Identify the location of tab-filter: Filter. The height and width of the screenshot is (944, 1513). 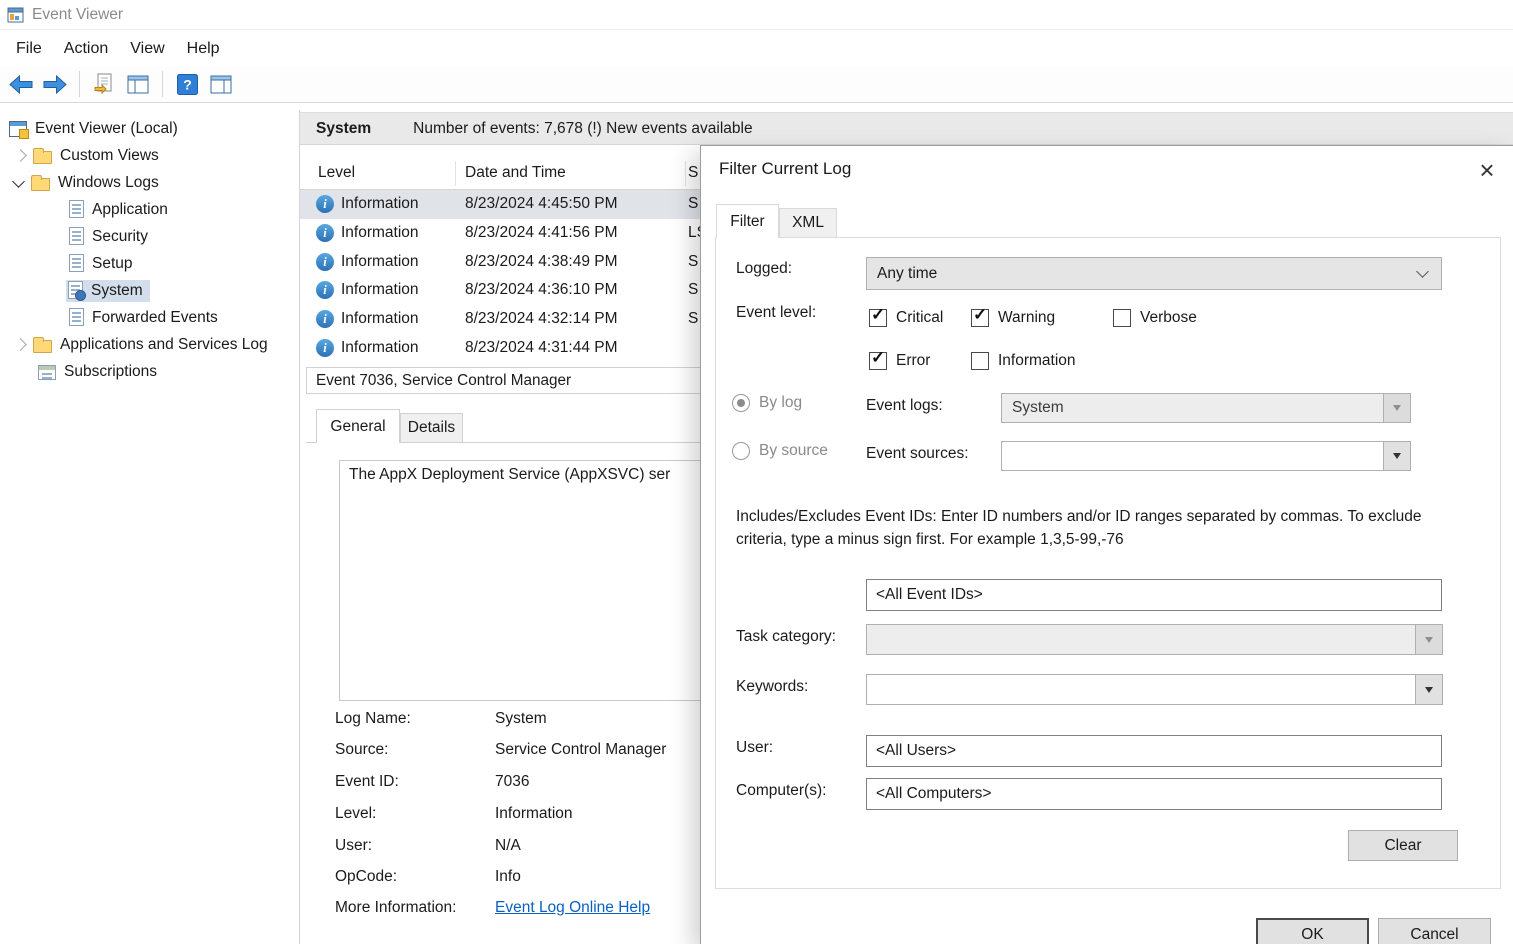
(747, 221).